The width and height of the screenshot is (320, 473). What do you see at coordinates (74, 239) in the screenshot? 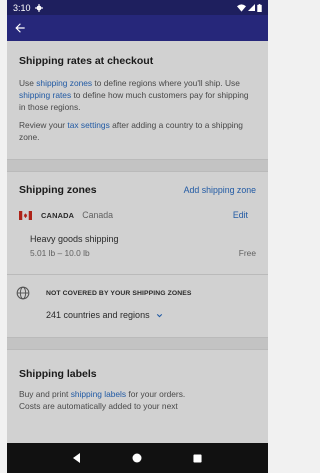
I see `rate-name: Heavy goods shipping` at bounding box center [74, 239].